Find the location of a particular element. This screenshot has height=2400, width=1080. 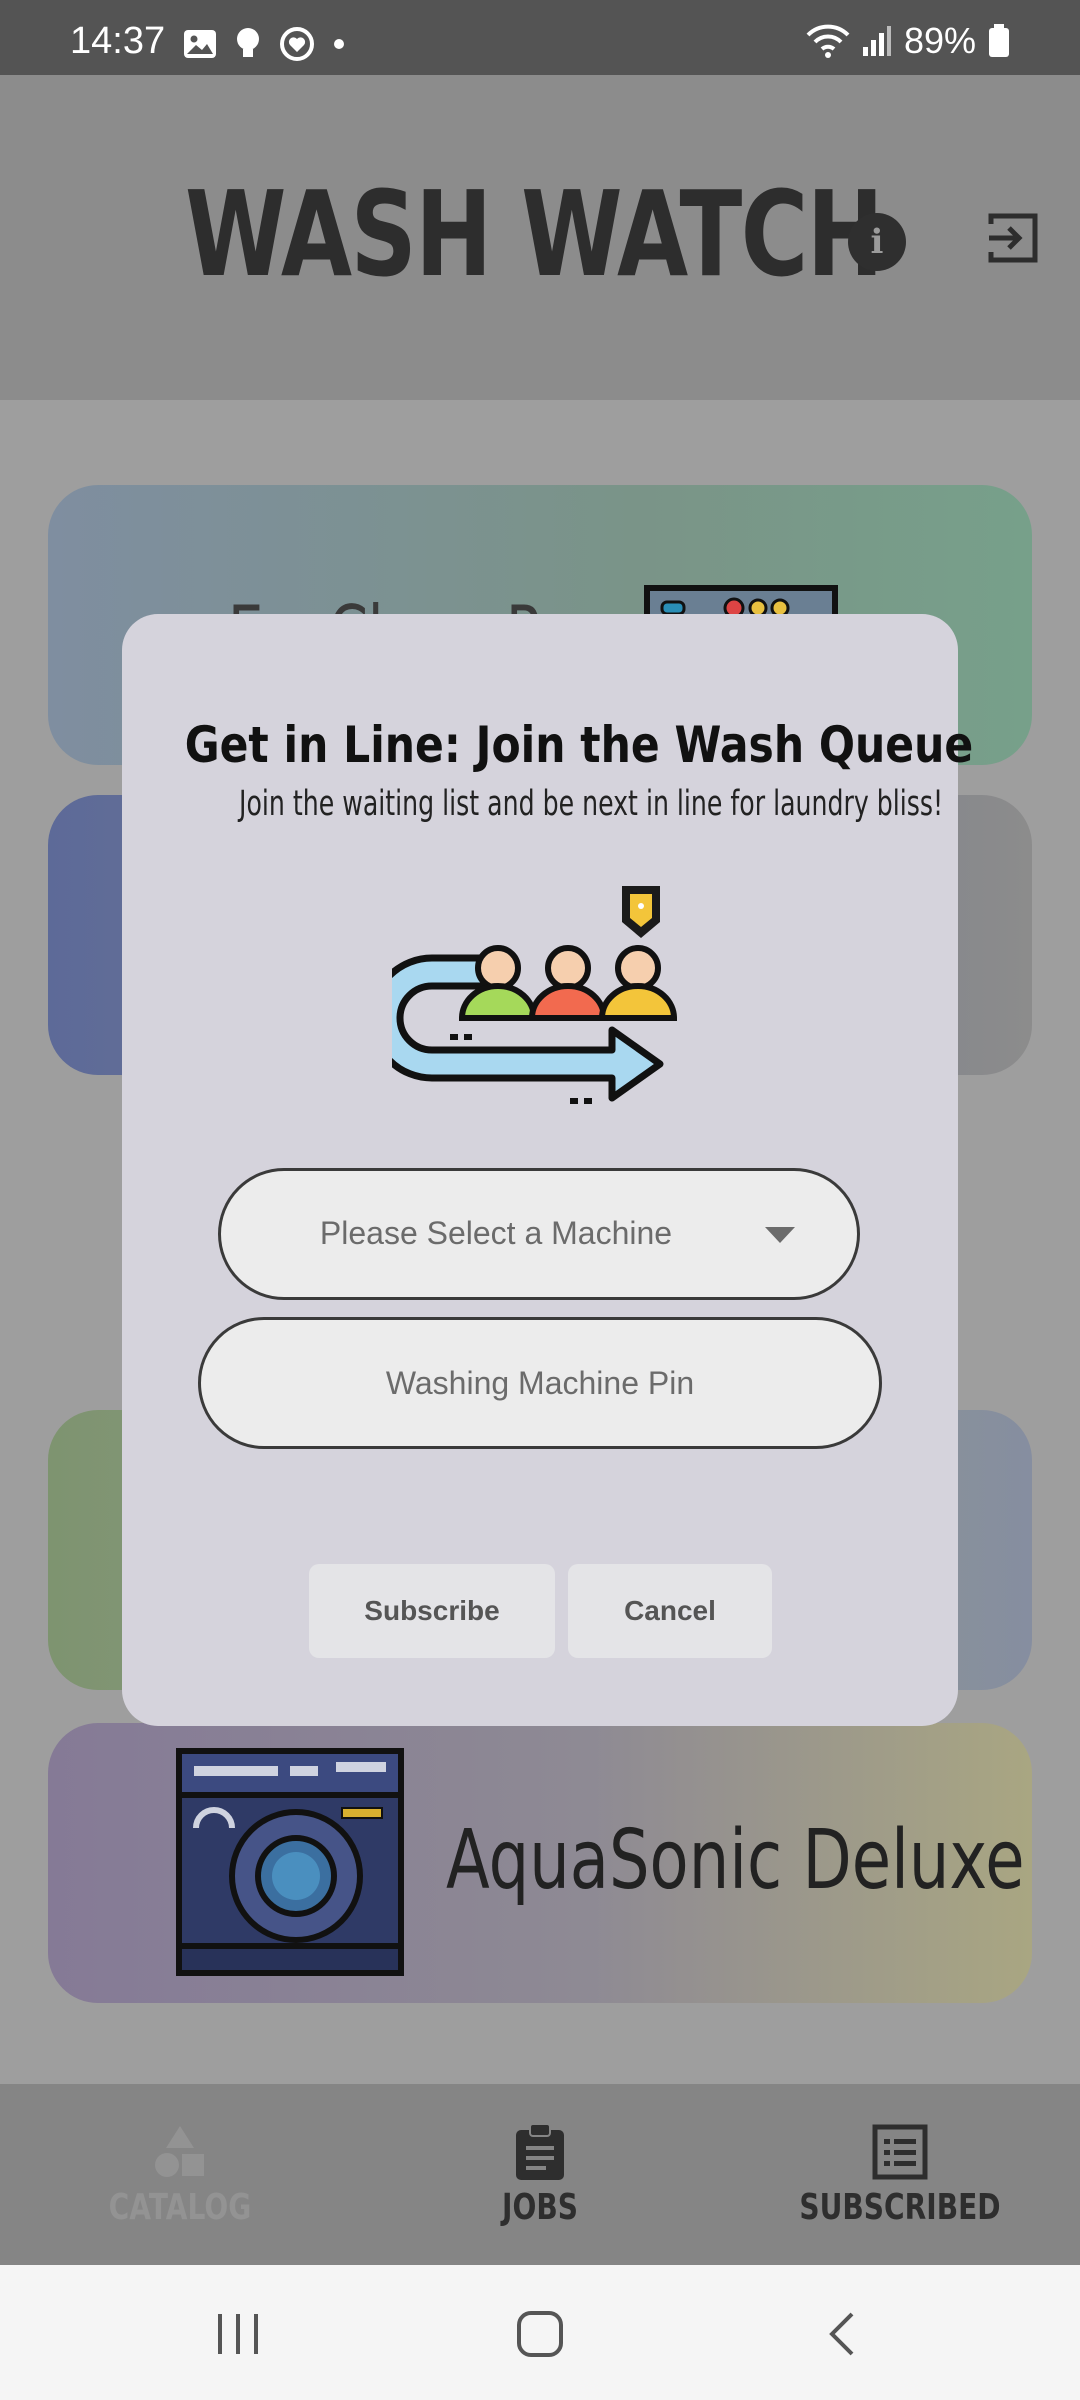

nav-jobs: JOBS is located at coordinates (540, 2174).